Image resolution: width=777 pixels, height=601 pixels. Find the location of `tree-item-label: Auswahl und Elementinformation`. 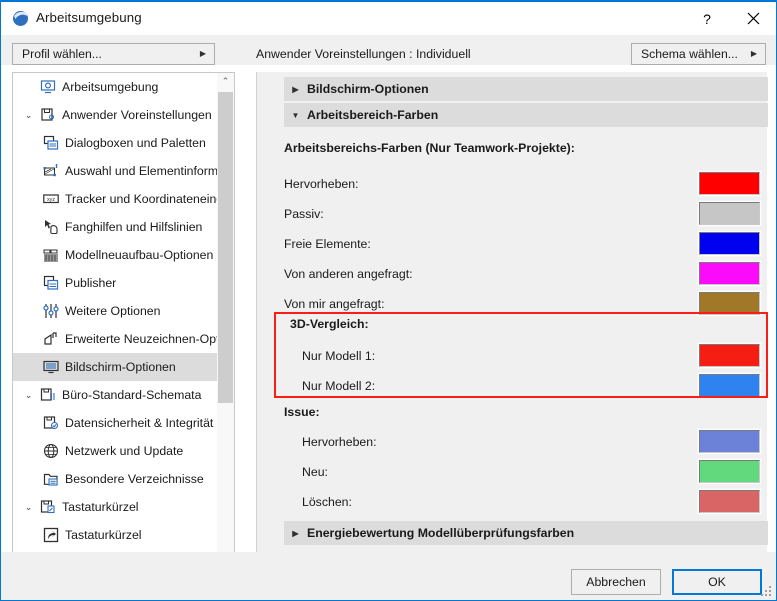

tree-item-label: Auswahl und Elementinformation is located at coordinates (150, 171).